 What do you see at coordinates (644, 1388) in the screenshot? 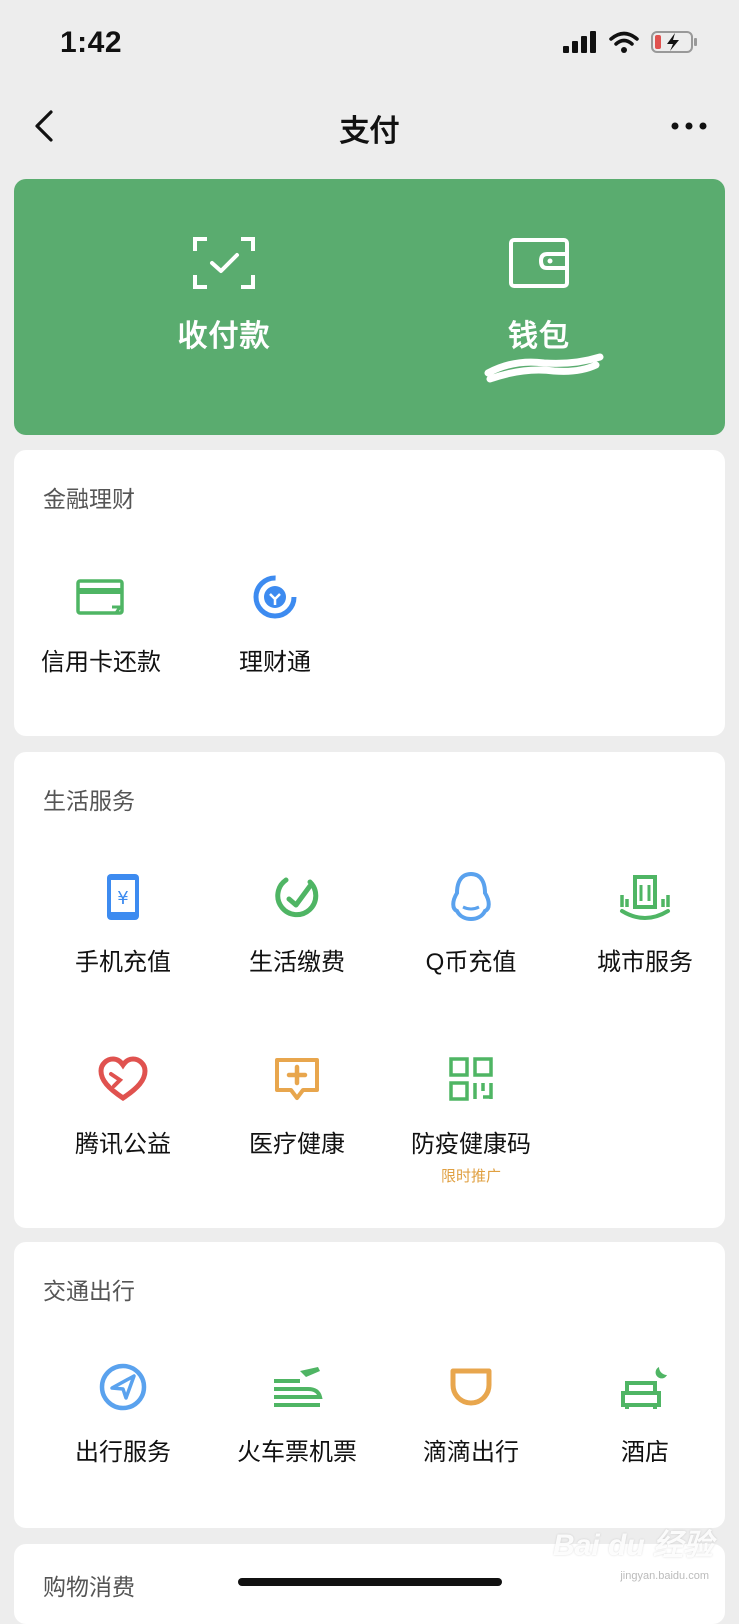
I see `hotel-bed-icon` at bounding box center [644, 1388].